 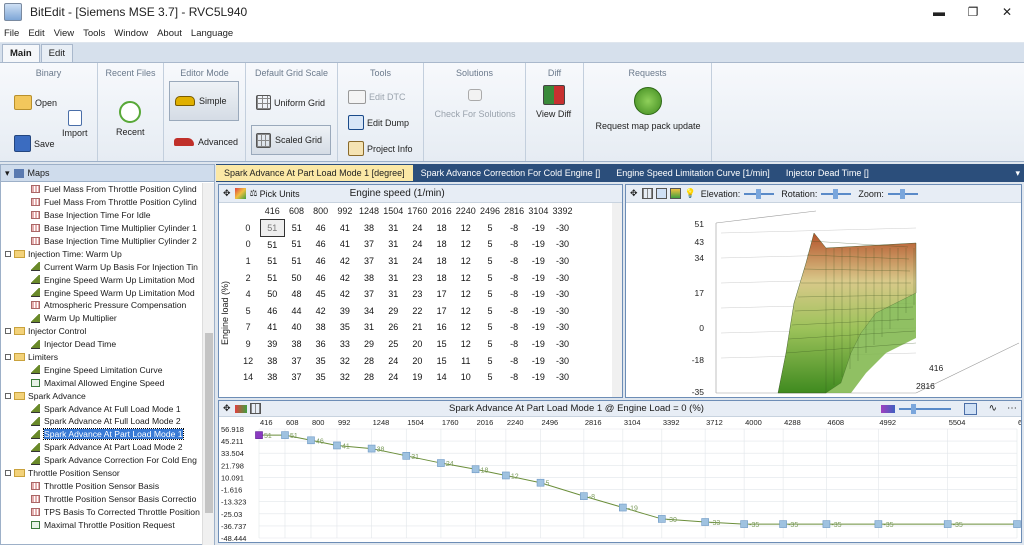 I want to click on table-cell: 11, so click(x=466, y=360).